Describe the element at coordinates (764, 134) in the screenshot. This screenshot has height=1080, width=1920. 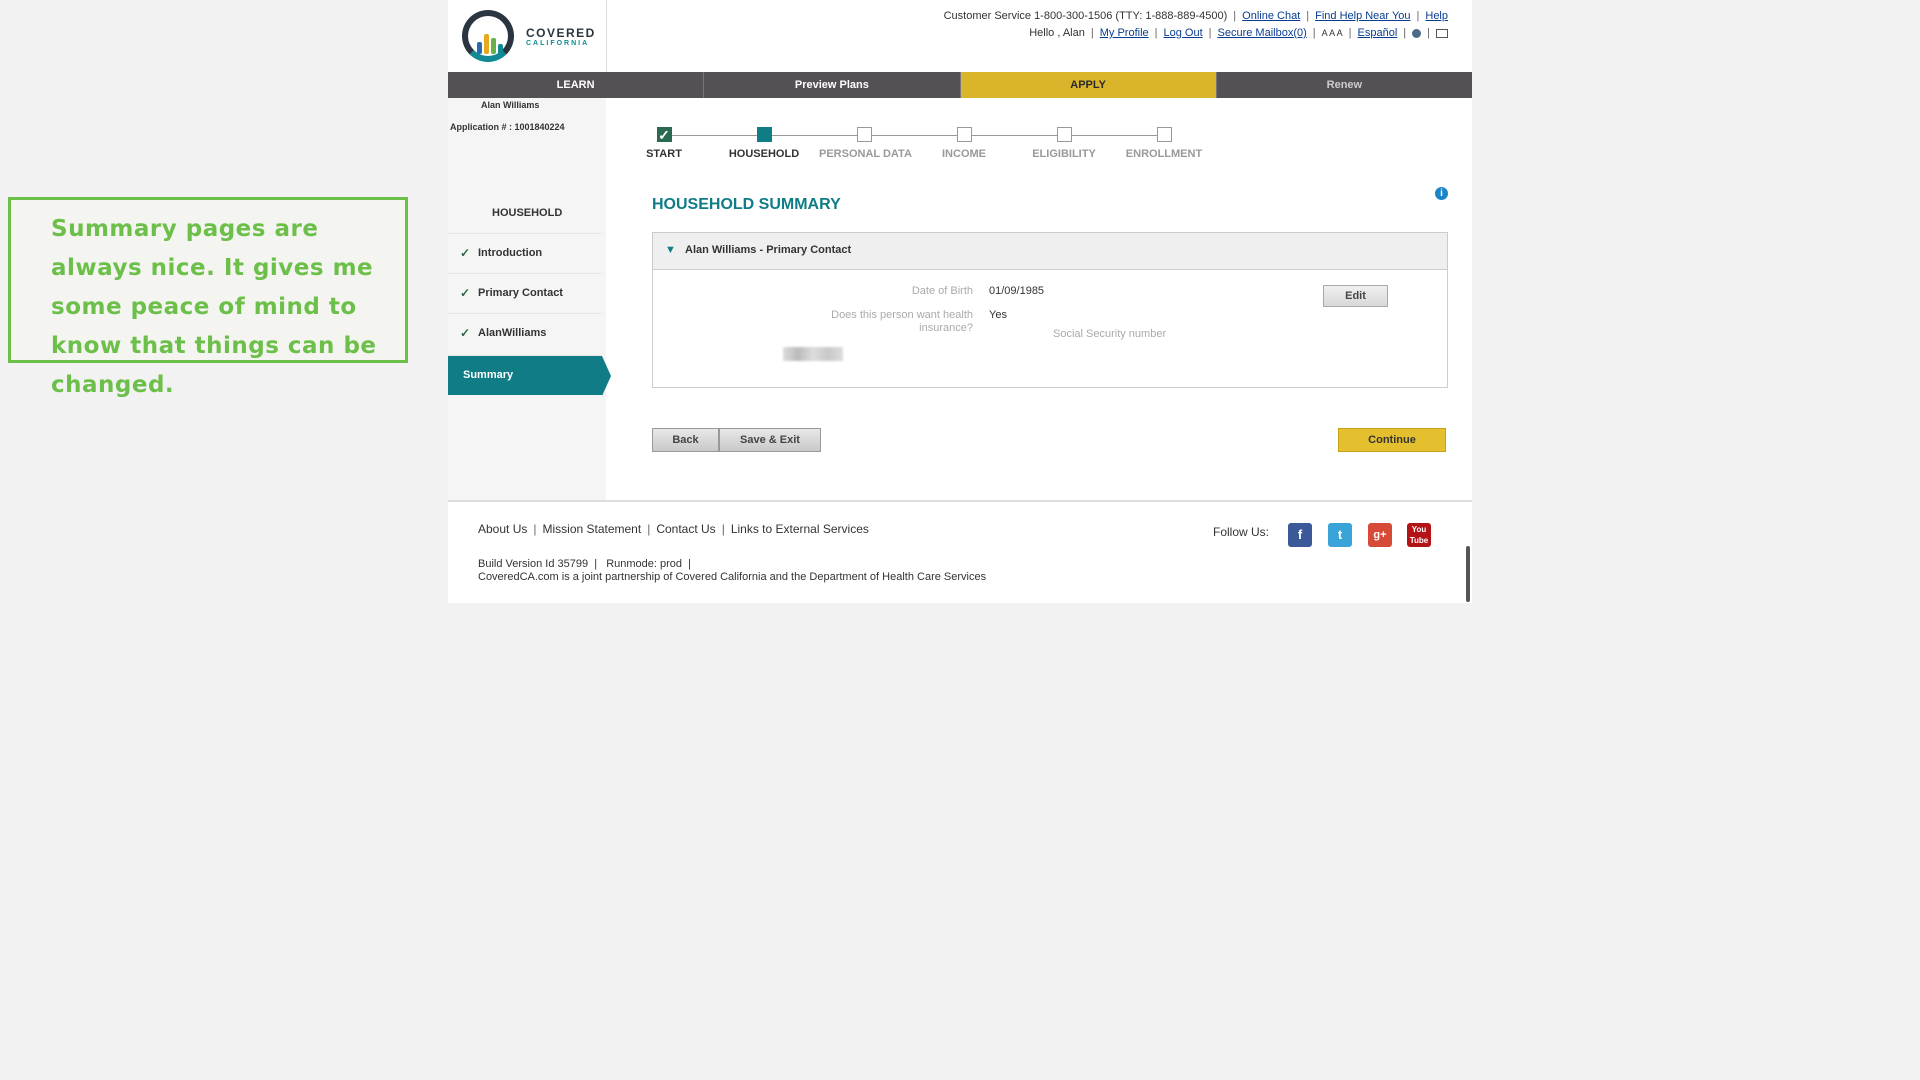
I see `step-current-box` at that location.